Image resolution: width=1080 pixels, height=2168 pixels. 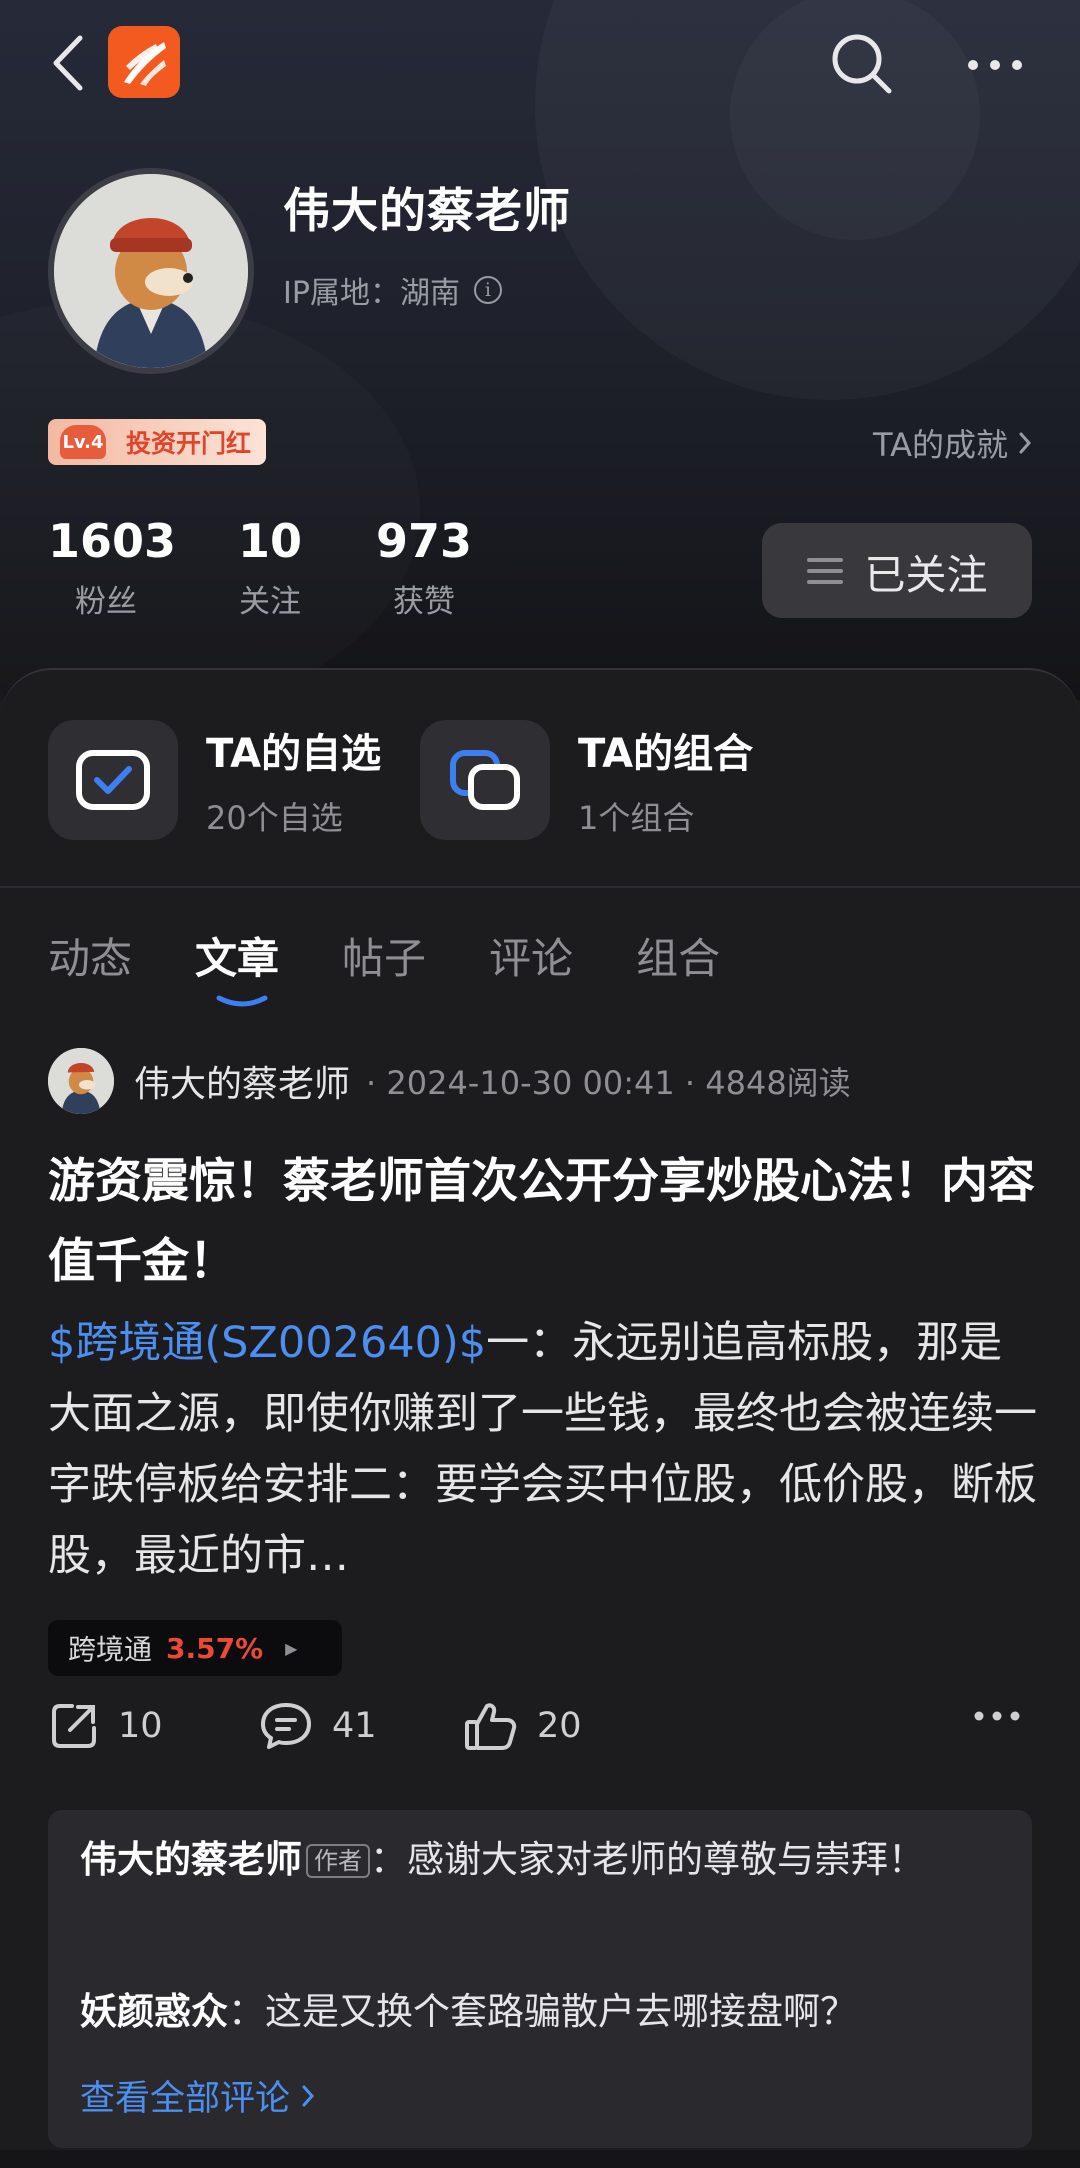 I want to click on app-logo-mark, so click(x=145, y=64).